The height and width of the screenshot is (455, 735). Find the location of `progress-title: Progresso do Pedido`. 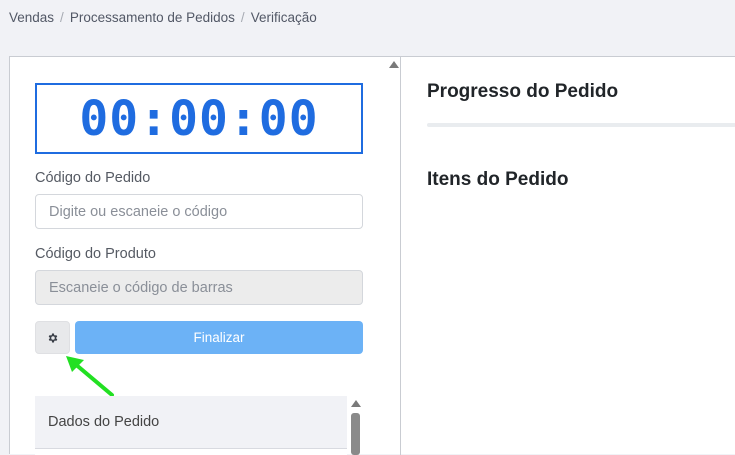

progress-title: Progresso do Pedido is located at coordinates (523, 91).